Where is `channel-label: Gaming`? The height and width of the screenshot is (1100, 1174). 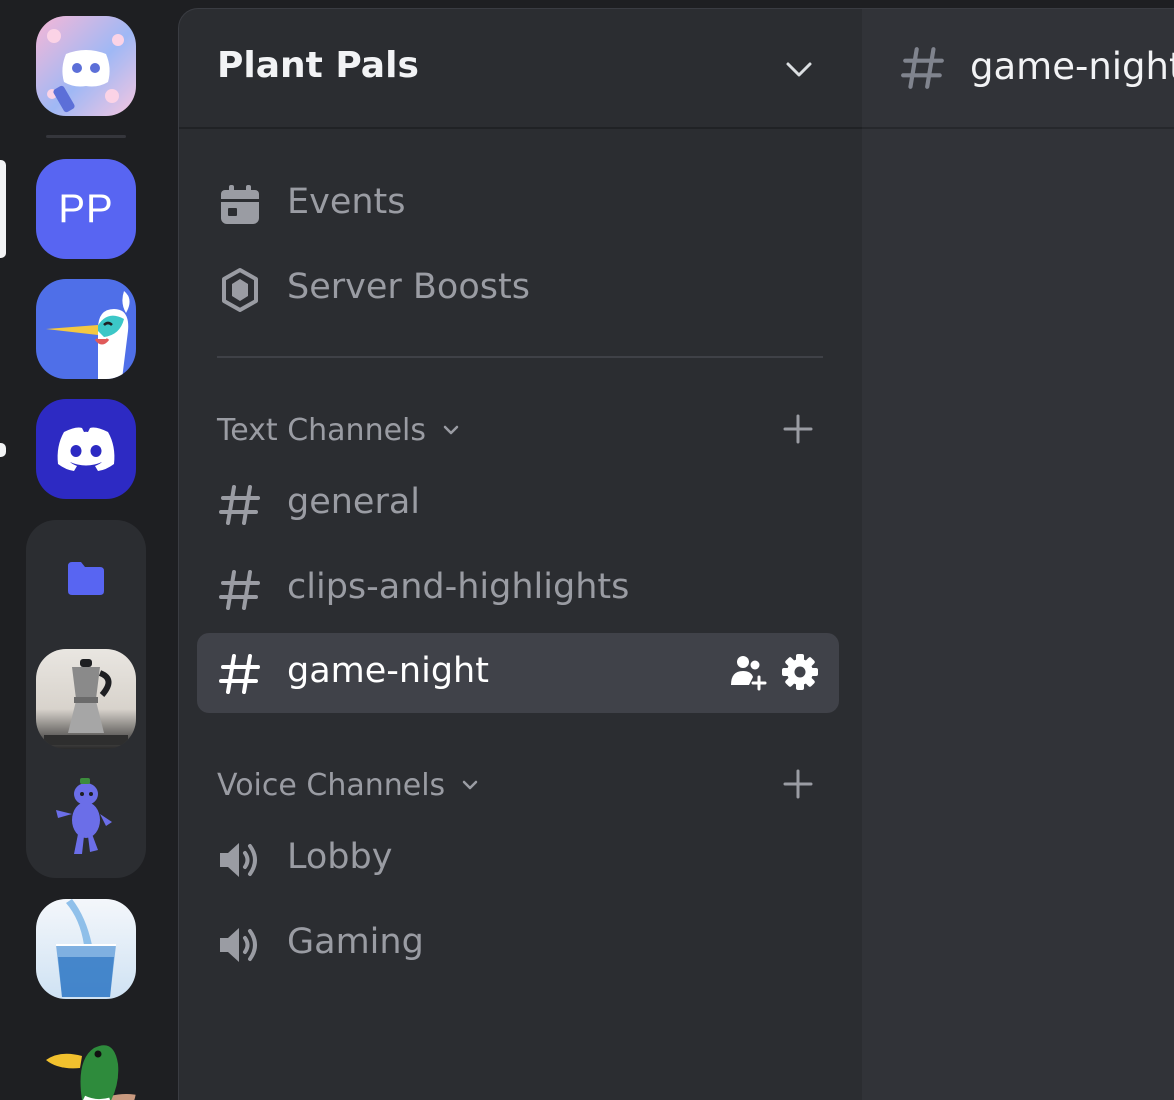 channel-label: Gaming is located at coordinates (355, 942).